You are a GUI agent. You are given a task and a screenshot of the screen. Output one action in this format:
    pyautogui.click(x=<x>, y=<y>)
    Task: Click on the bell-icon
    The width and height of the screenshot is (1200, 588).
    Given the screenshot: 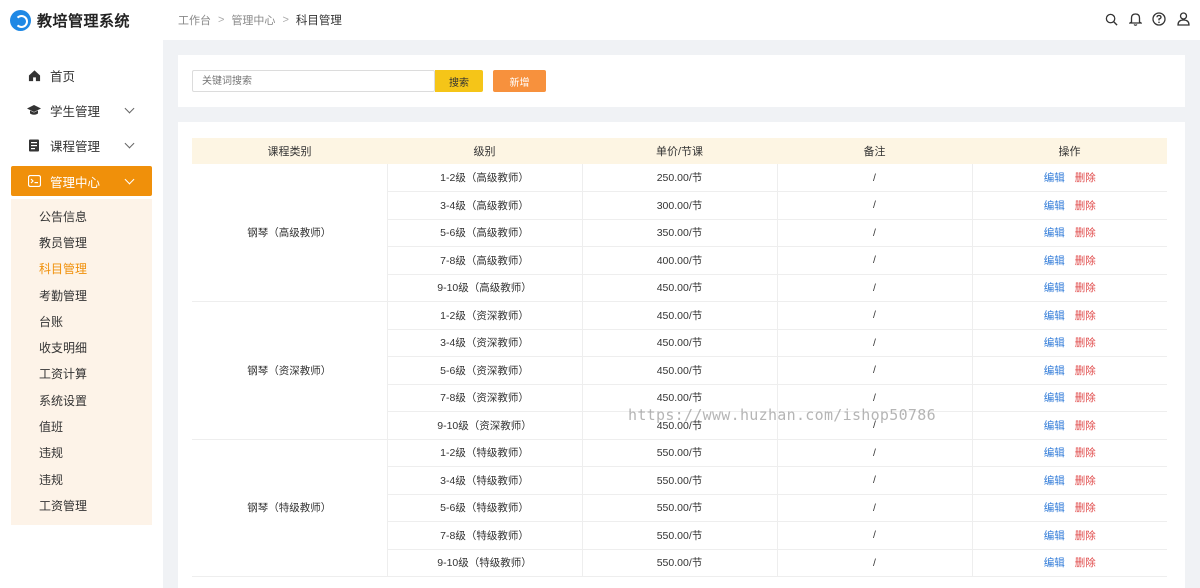 What is the action you would take?
    pyautogui.click(x=1135, y=19)
    